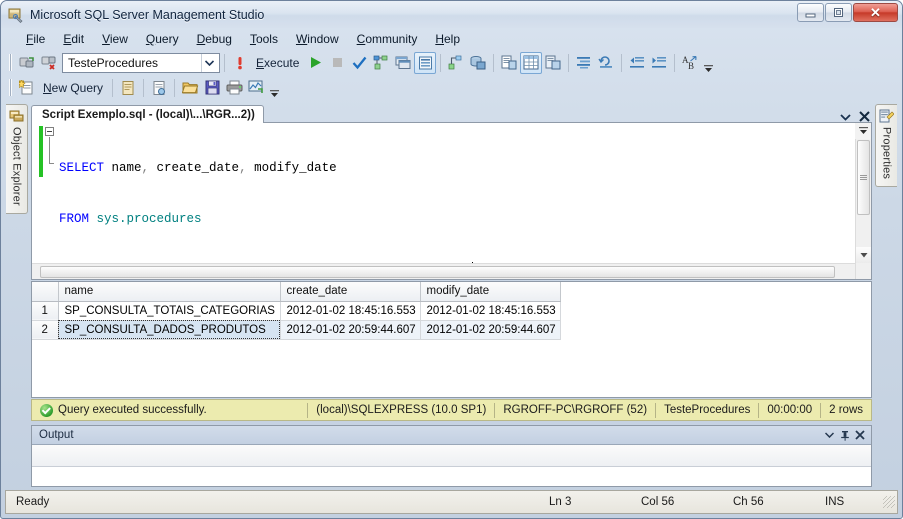 This screenshot has height=519, width=903. What do you see at coordinates (350, 330) in the screenshot?
I see `cell-create-date: 2012-01-02 20:59:44.607` at bounding box center [350, 330].